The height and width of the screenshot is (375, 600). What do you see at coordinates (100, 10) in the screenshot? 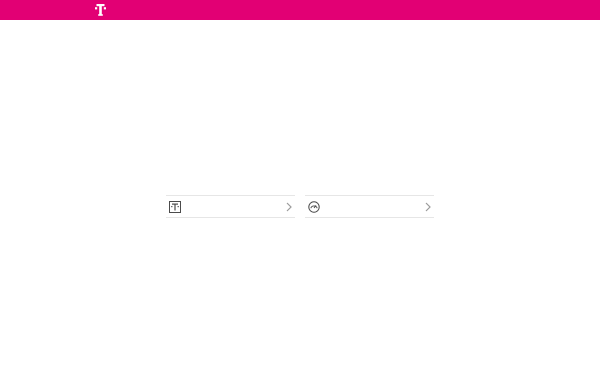
I see `telekom-logo` at bounding box center [100, 10].